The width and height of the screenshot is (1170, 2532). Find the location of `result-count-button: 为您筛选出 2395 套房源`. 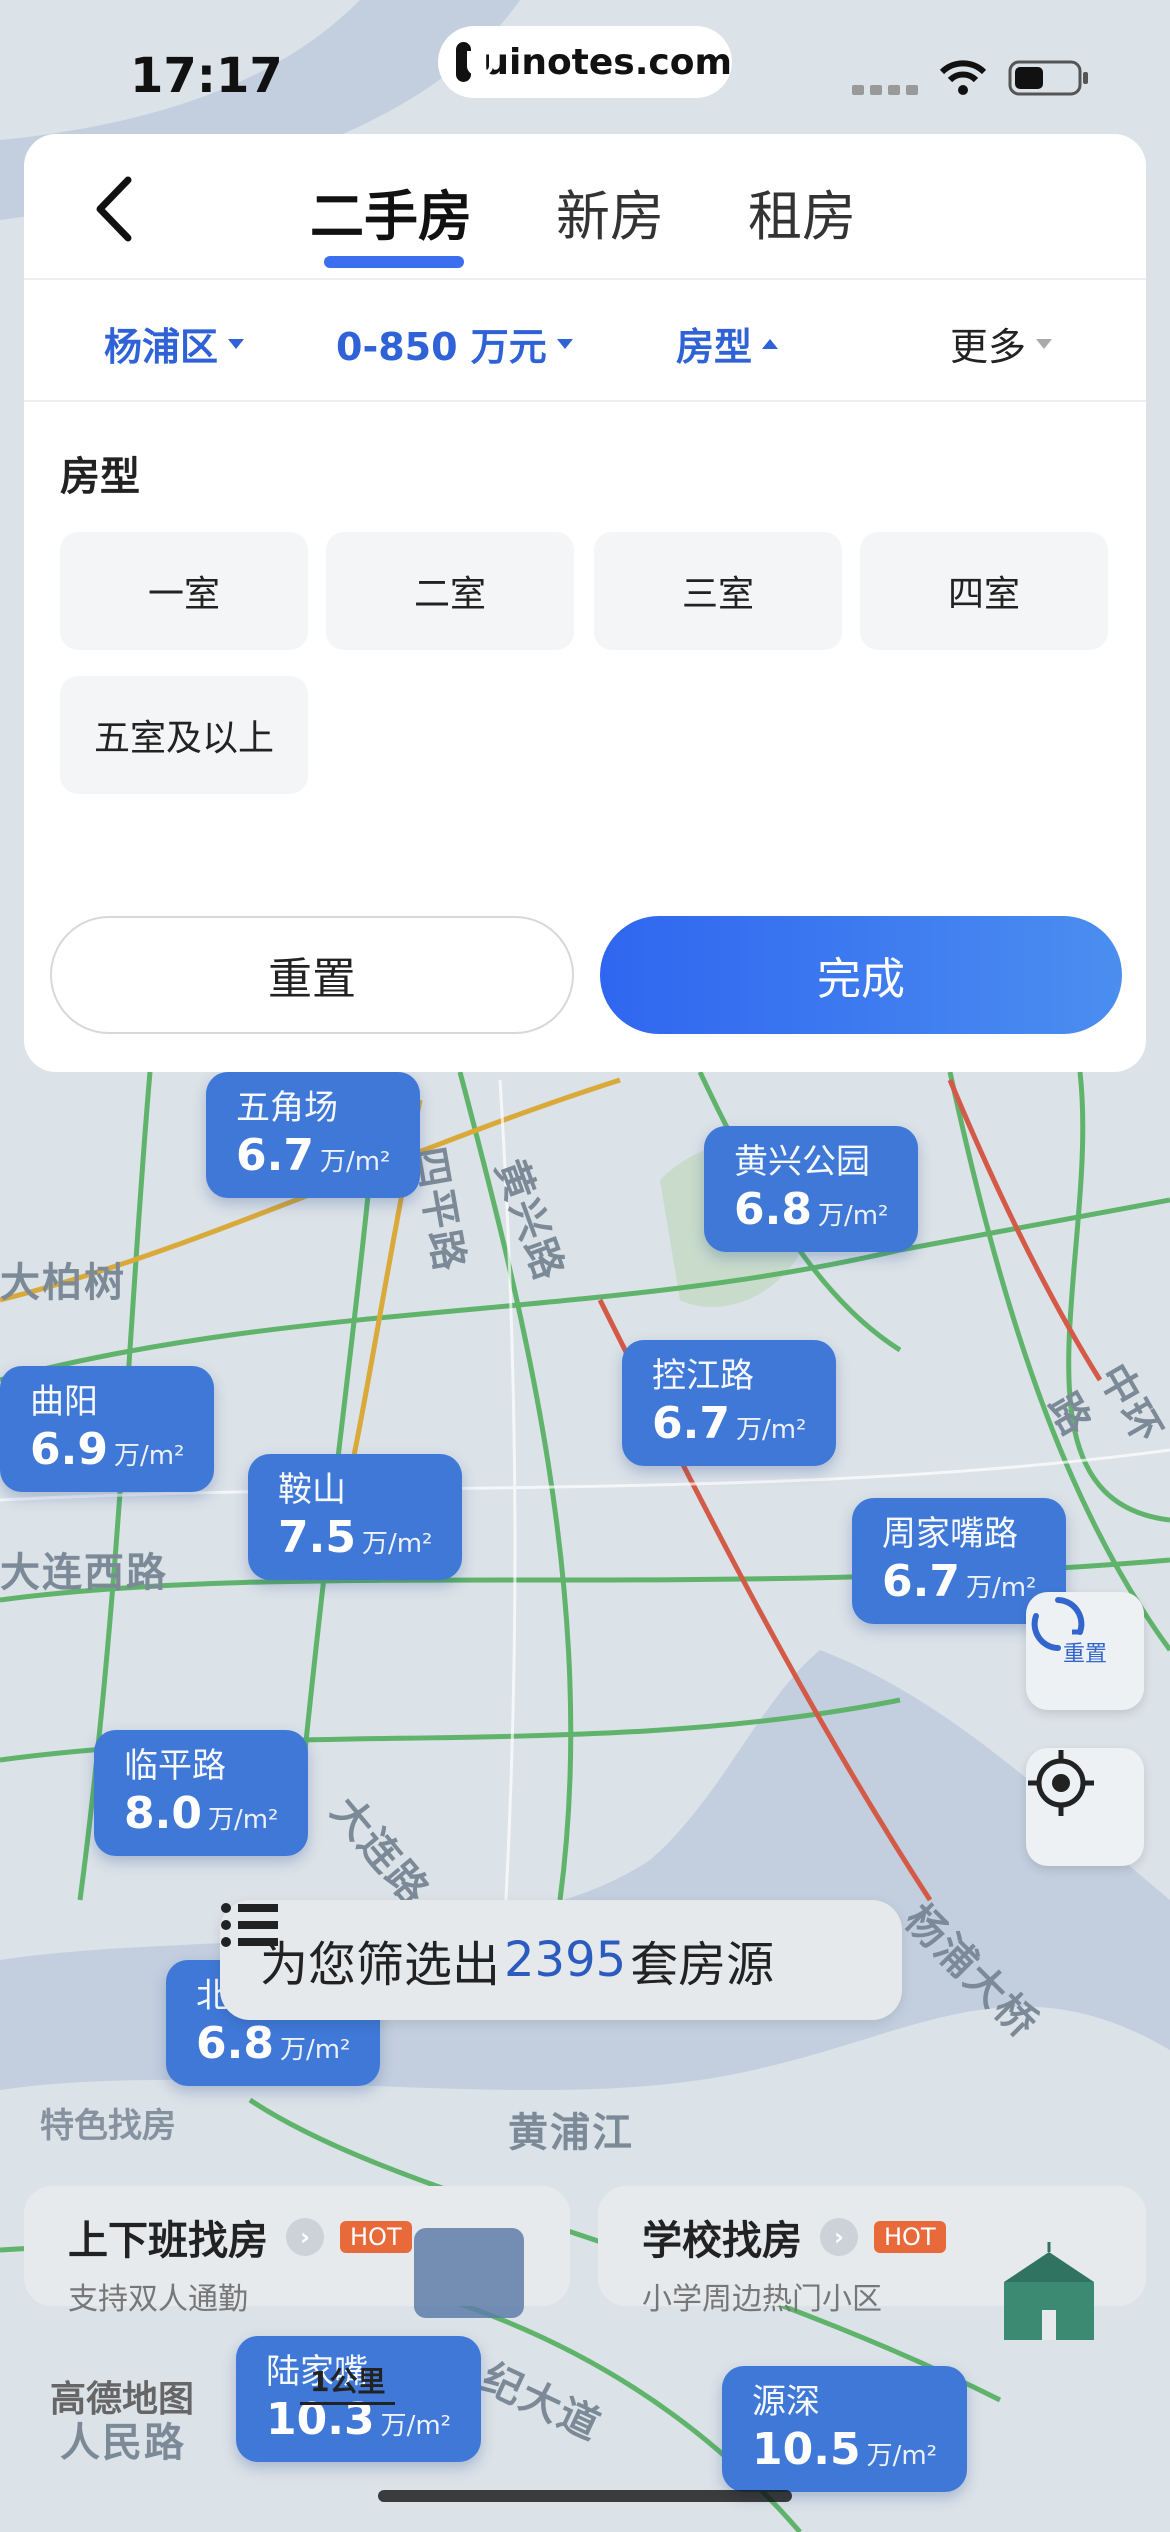

result-count-button: 为您筛选出 2395 套房源 is located at coordinates (561, 1960).